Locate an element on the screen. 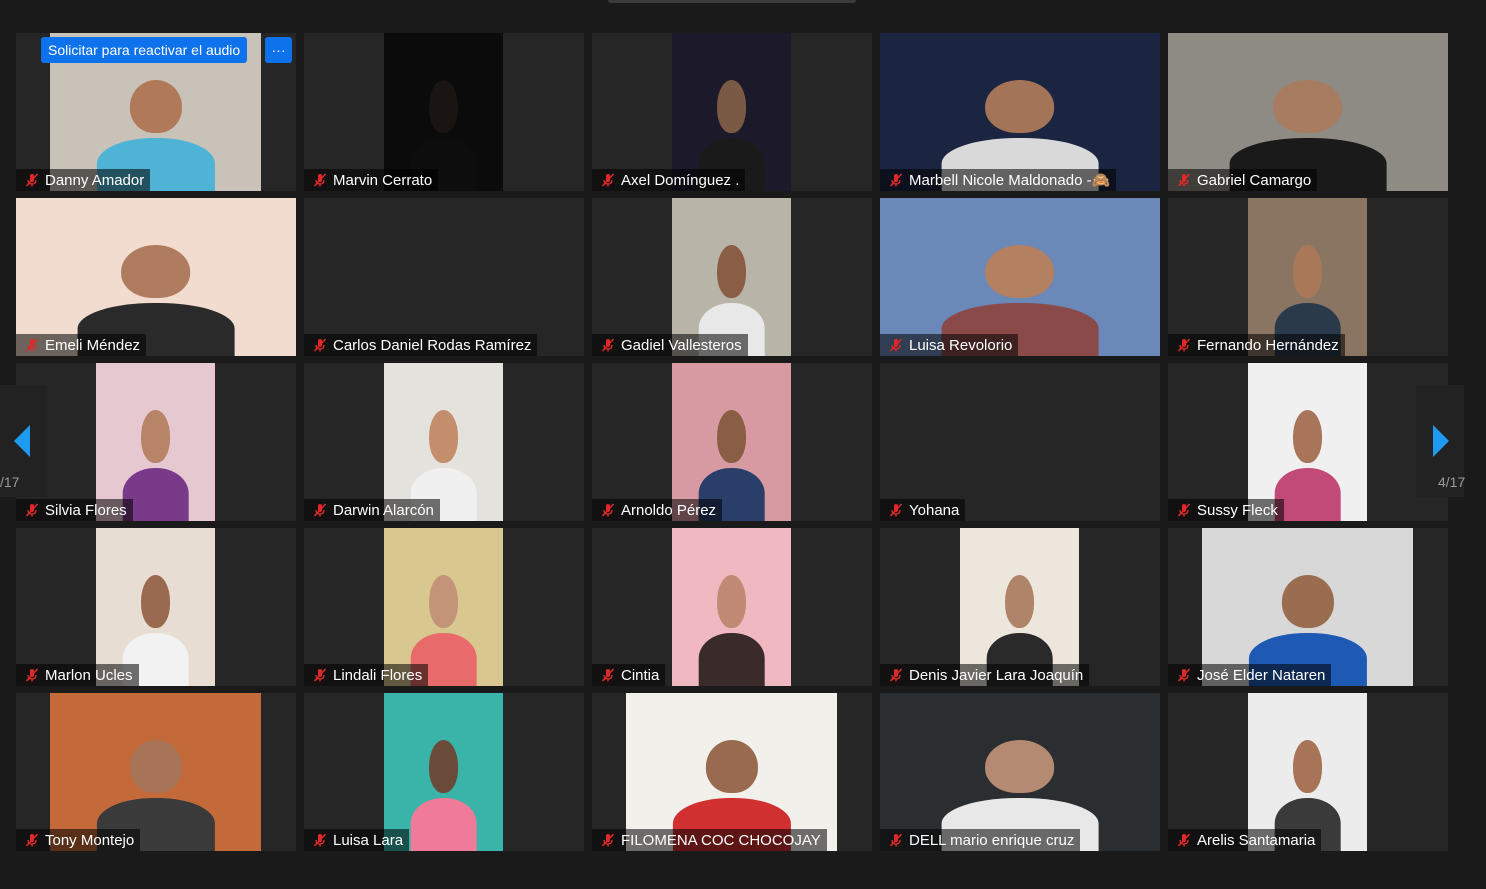 The image size is (1486, 889). participant-name-bar: Marlon Ucles is located at coordinates (77, 675).